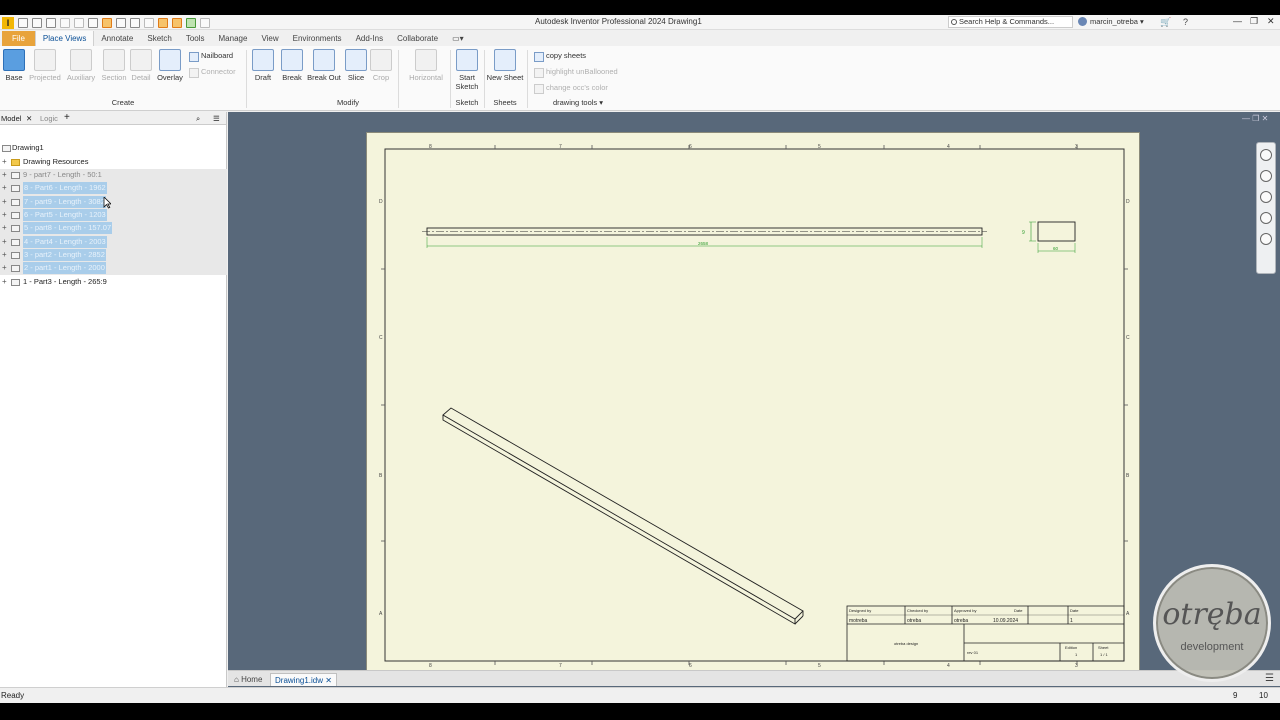 This screenshot has width=1280, height=720. What do you see at coordinates (149, 22) in the screenshot?
I see `measure-icon` at bounding box center [149, 22].